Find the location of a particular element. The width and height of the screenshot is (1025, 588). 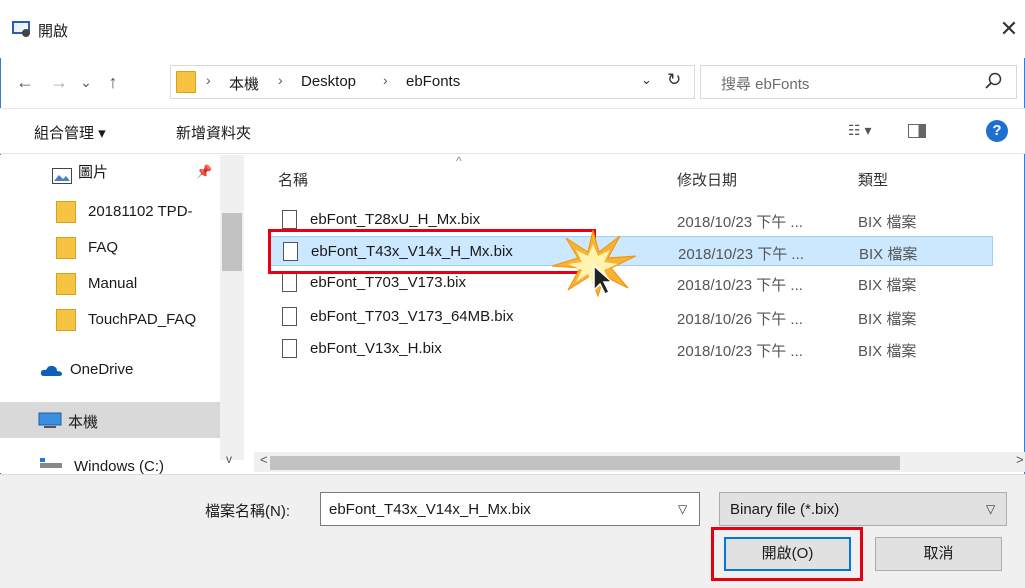

window-title: 開啟 is located at coordinates (53, 31).